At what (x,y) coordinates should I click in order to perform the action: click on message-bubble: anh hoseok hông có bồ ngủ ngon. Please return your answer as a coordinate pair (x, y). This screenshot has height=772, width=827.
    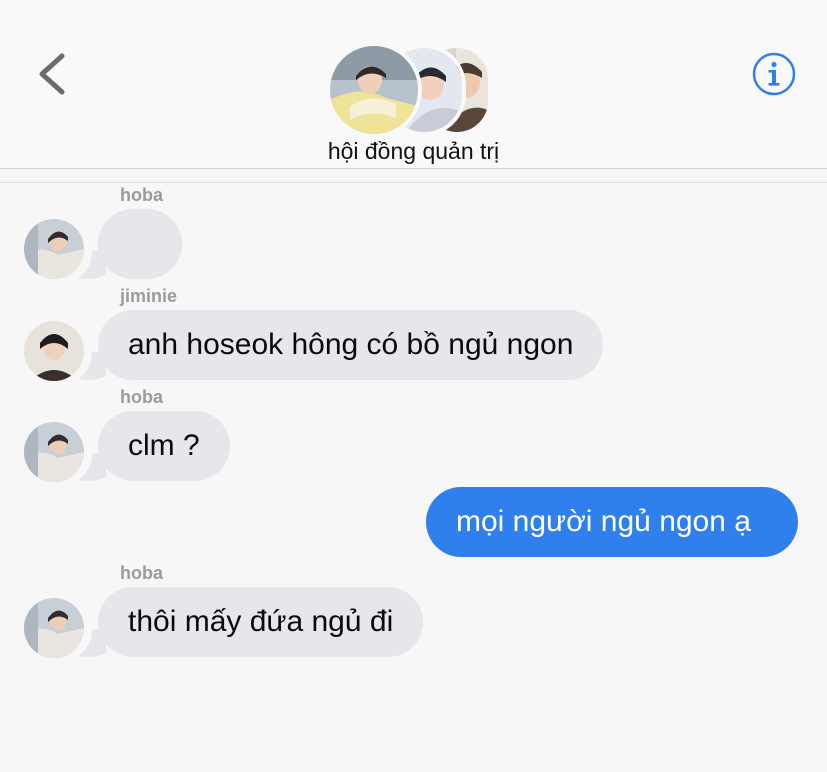
    Looking at the image, I should click on (351, 345).